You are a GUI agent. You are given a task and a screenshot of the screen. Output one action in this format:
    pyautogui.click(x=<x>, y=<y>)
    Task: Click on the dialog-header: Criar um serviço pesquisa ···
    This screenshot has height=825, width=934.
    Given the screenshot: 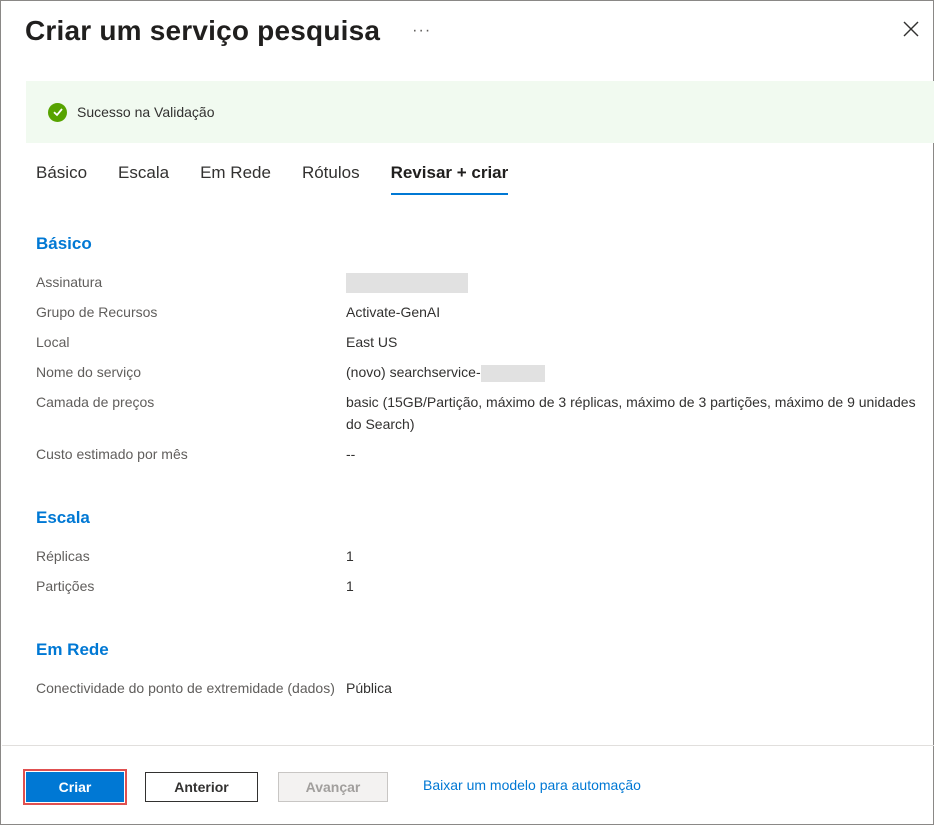 What is the action you would take?
    pyautogui.click(x=228, y=31)
    